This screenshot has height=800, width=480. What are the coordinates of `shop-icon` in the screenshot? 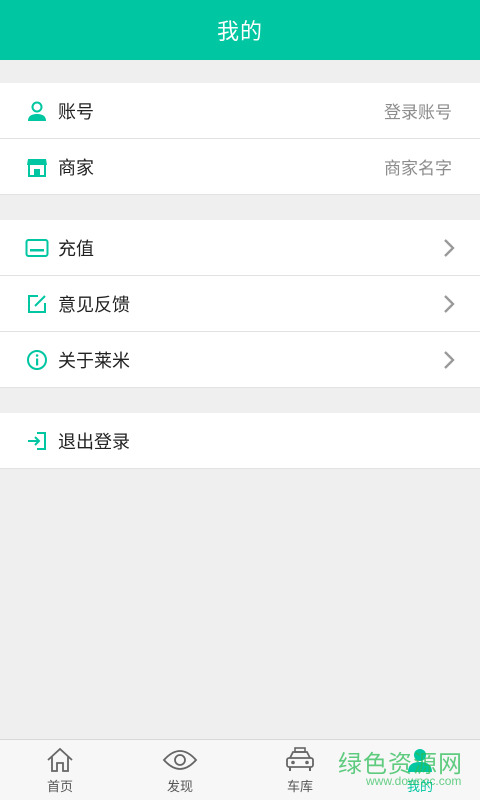 It's located at (37, 167).